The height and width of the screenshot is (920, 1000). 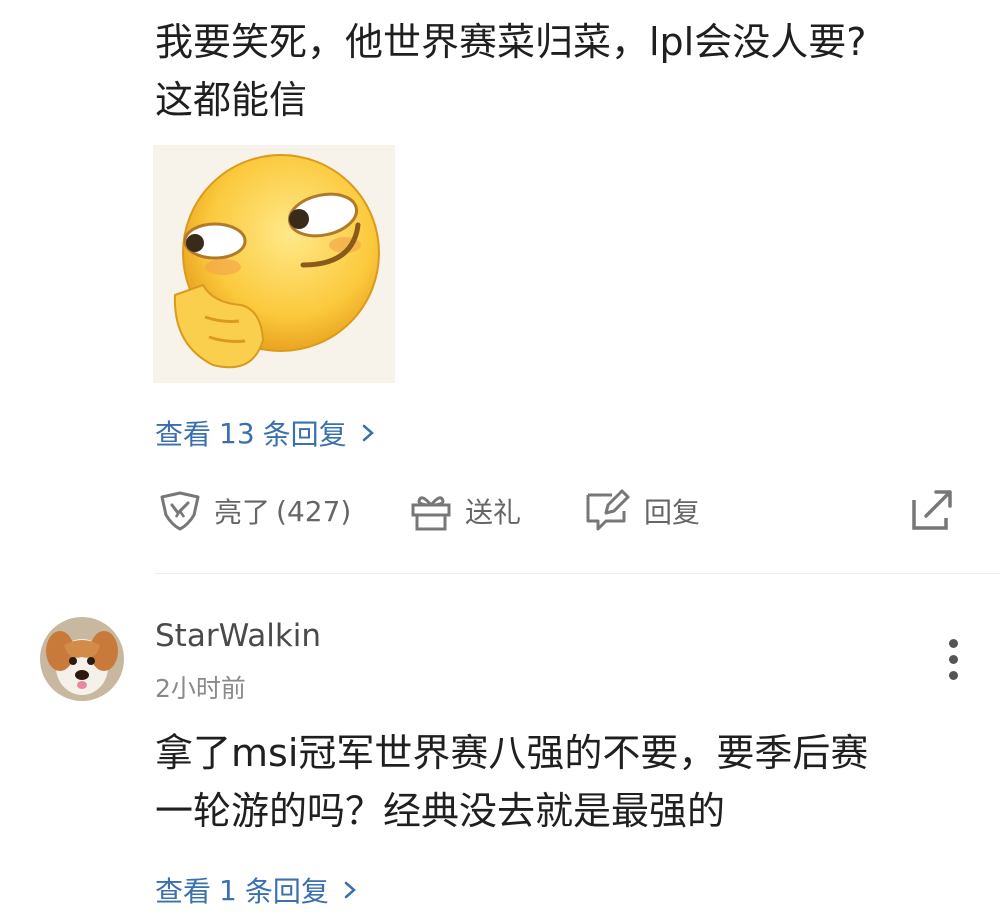 What do you see at coordinates (228, 890) in the screenshot?
I see `view-replies-count: 1` at bounding box center [228, 890].